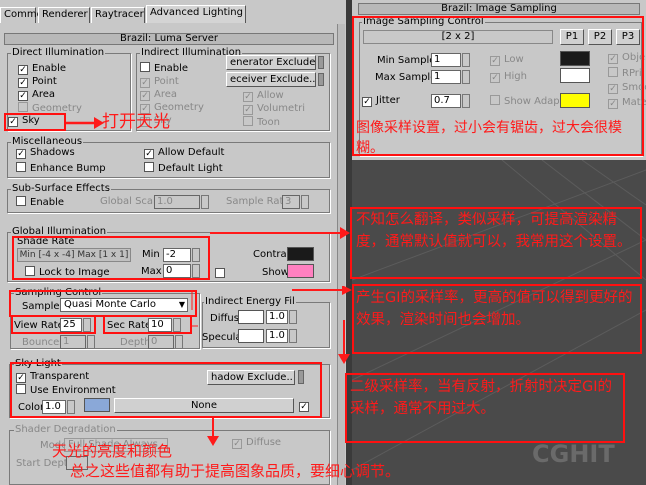 The height and width of the screenshot is (485, 646). Describe the element at coordinates (35, 122) in the screenshot. I see `sky-highlight-box` at that location.